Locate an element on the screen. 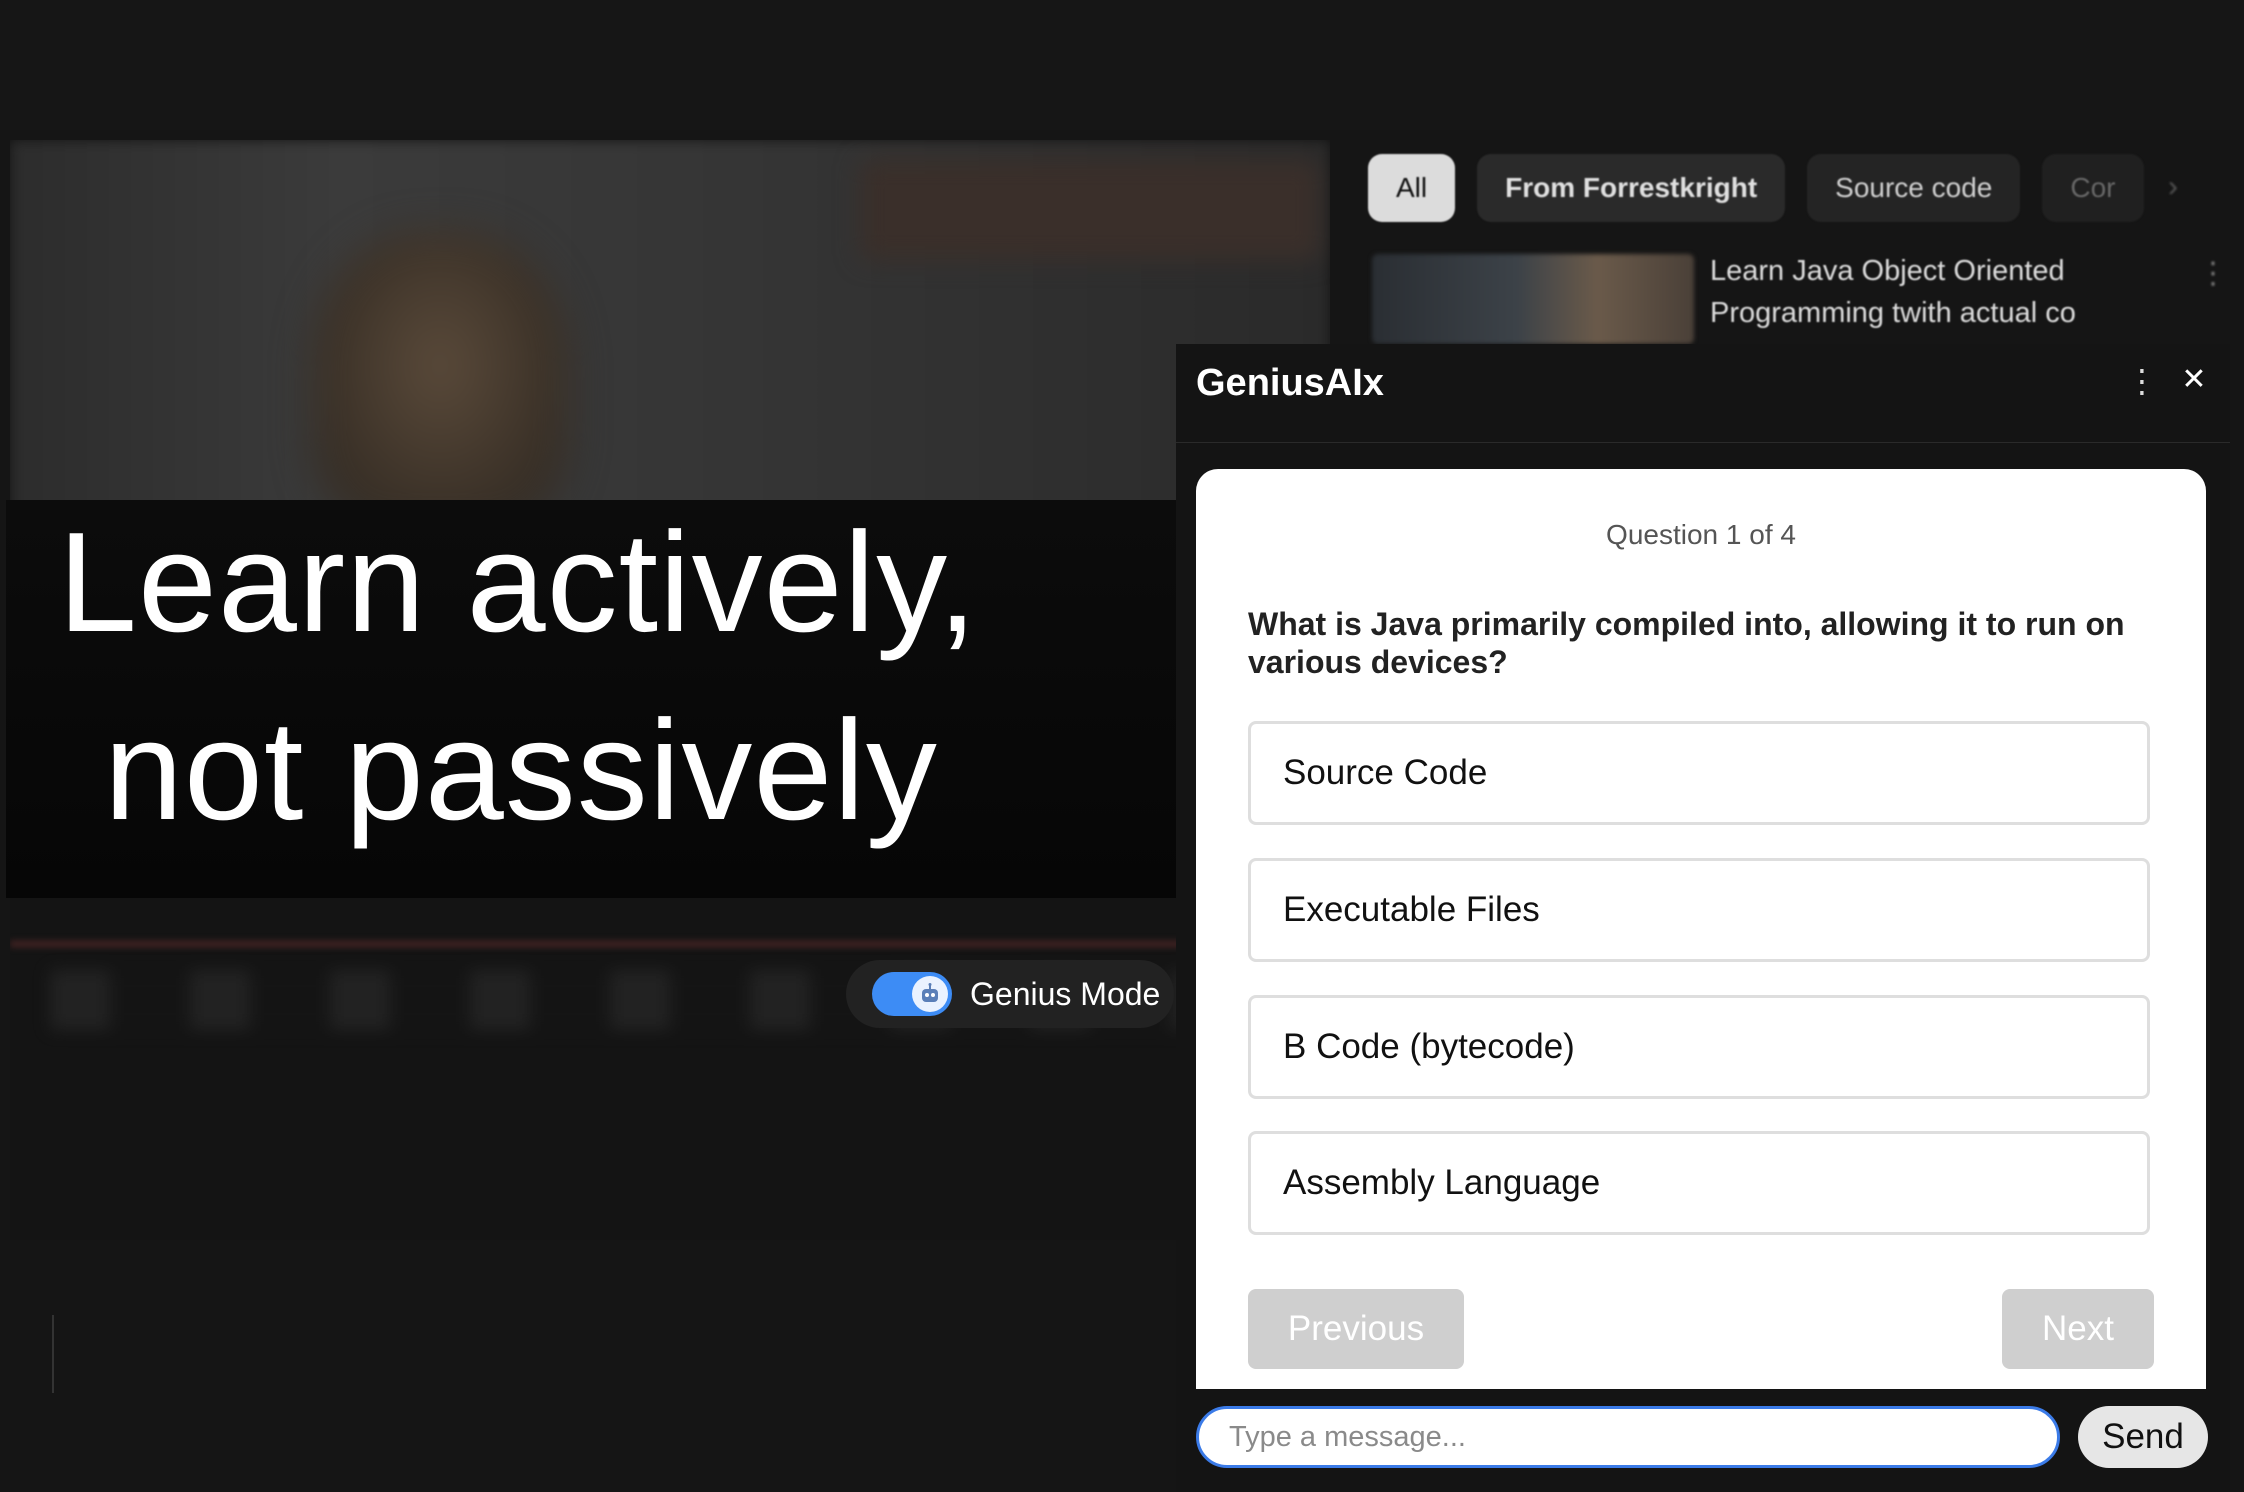 This screenshot has width=2244, height=1492. robot-icon-glyph is located at coordinates (930, 992).